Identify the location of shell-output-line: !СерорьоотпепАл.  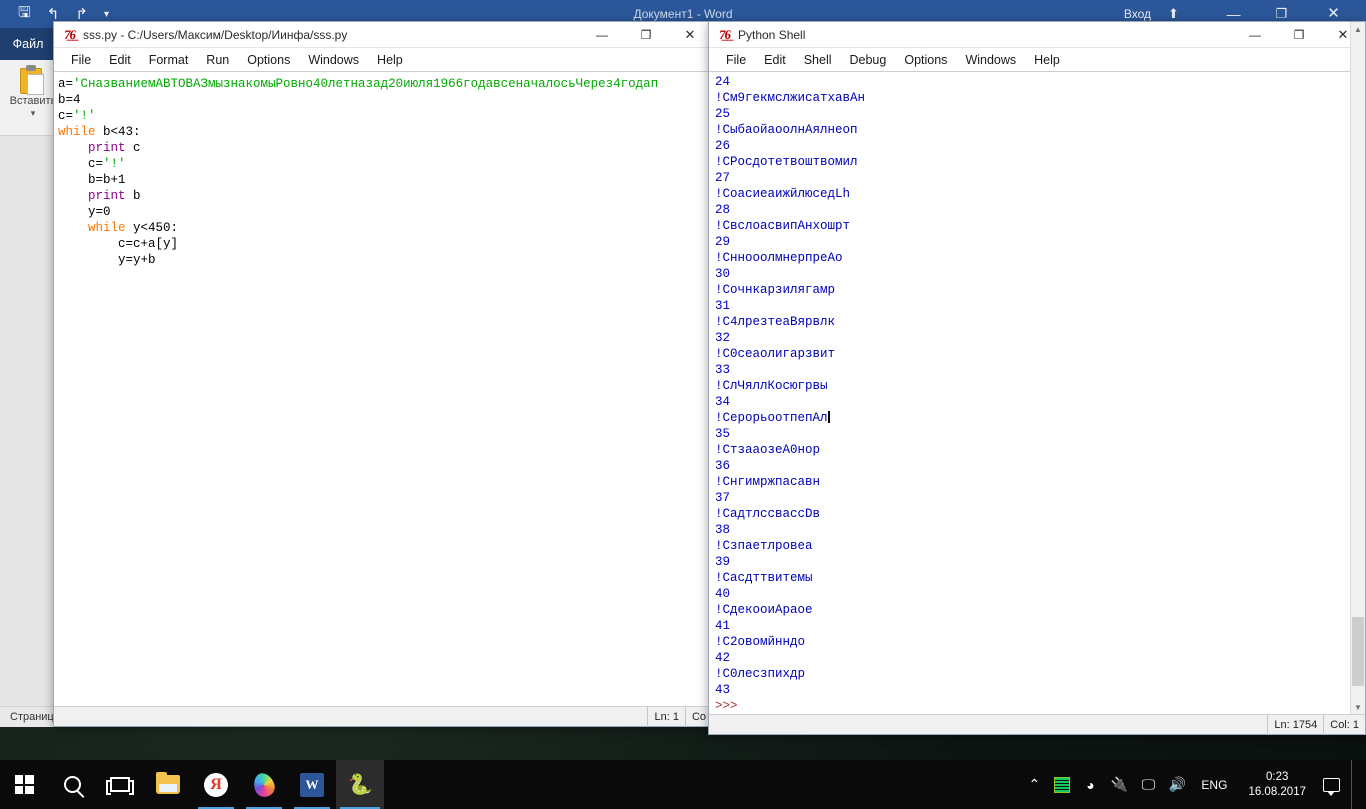
(1040, 418).